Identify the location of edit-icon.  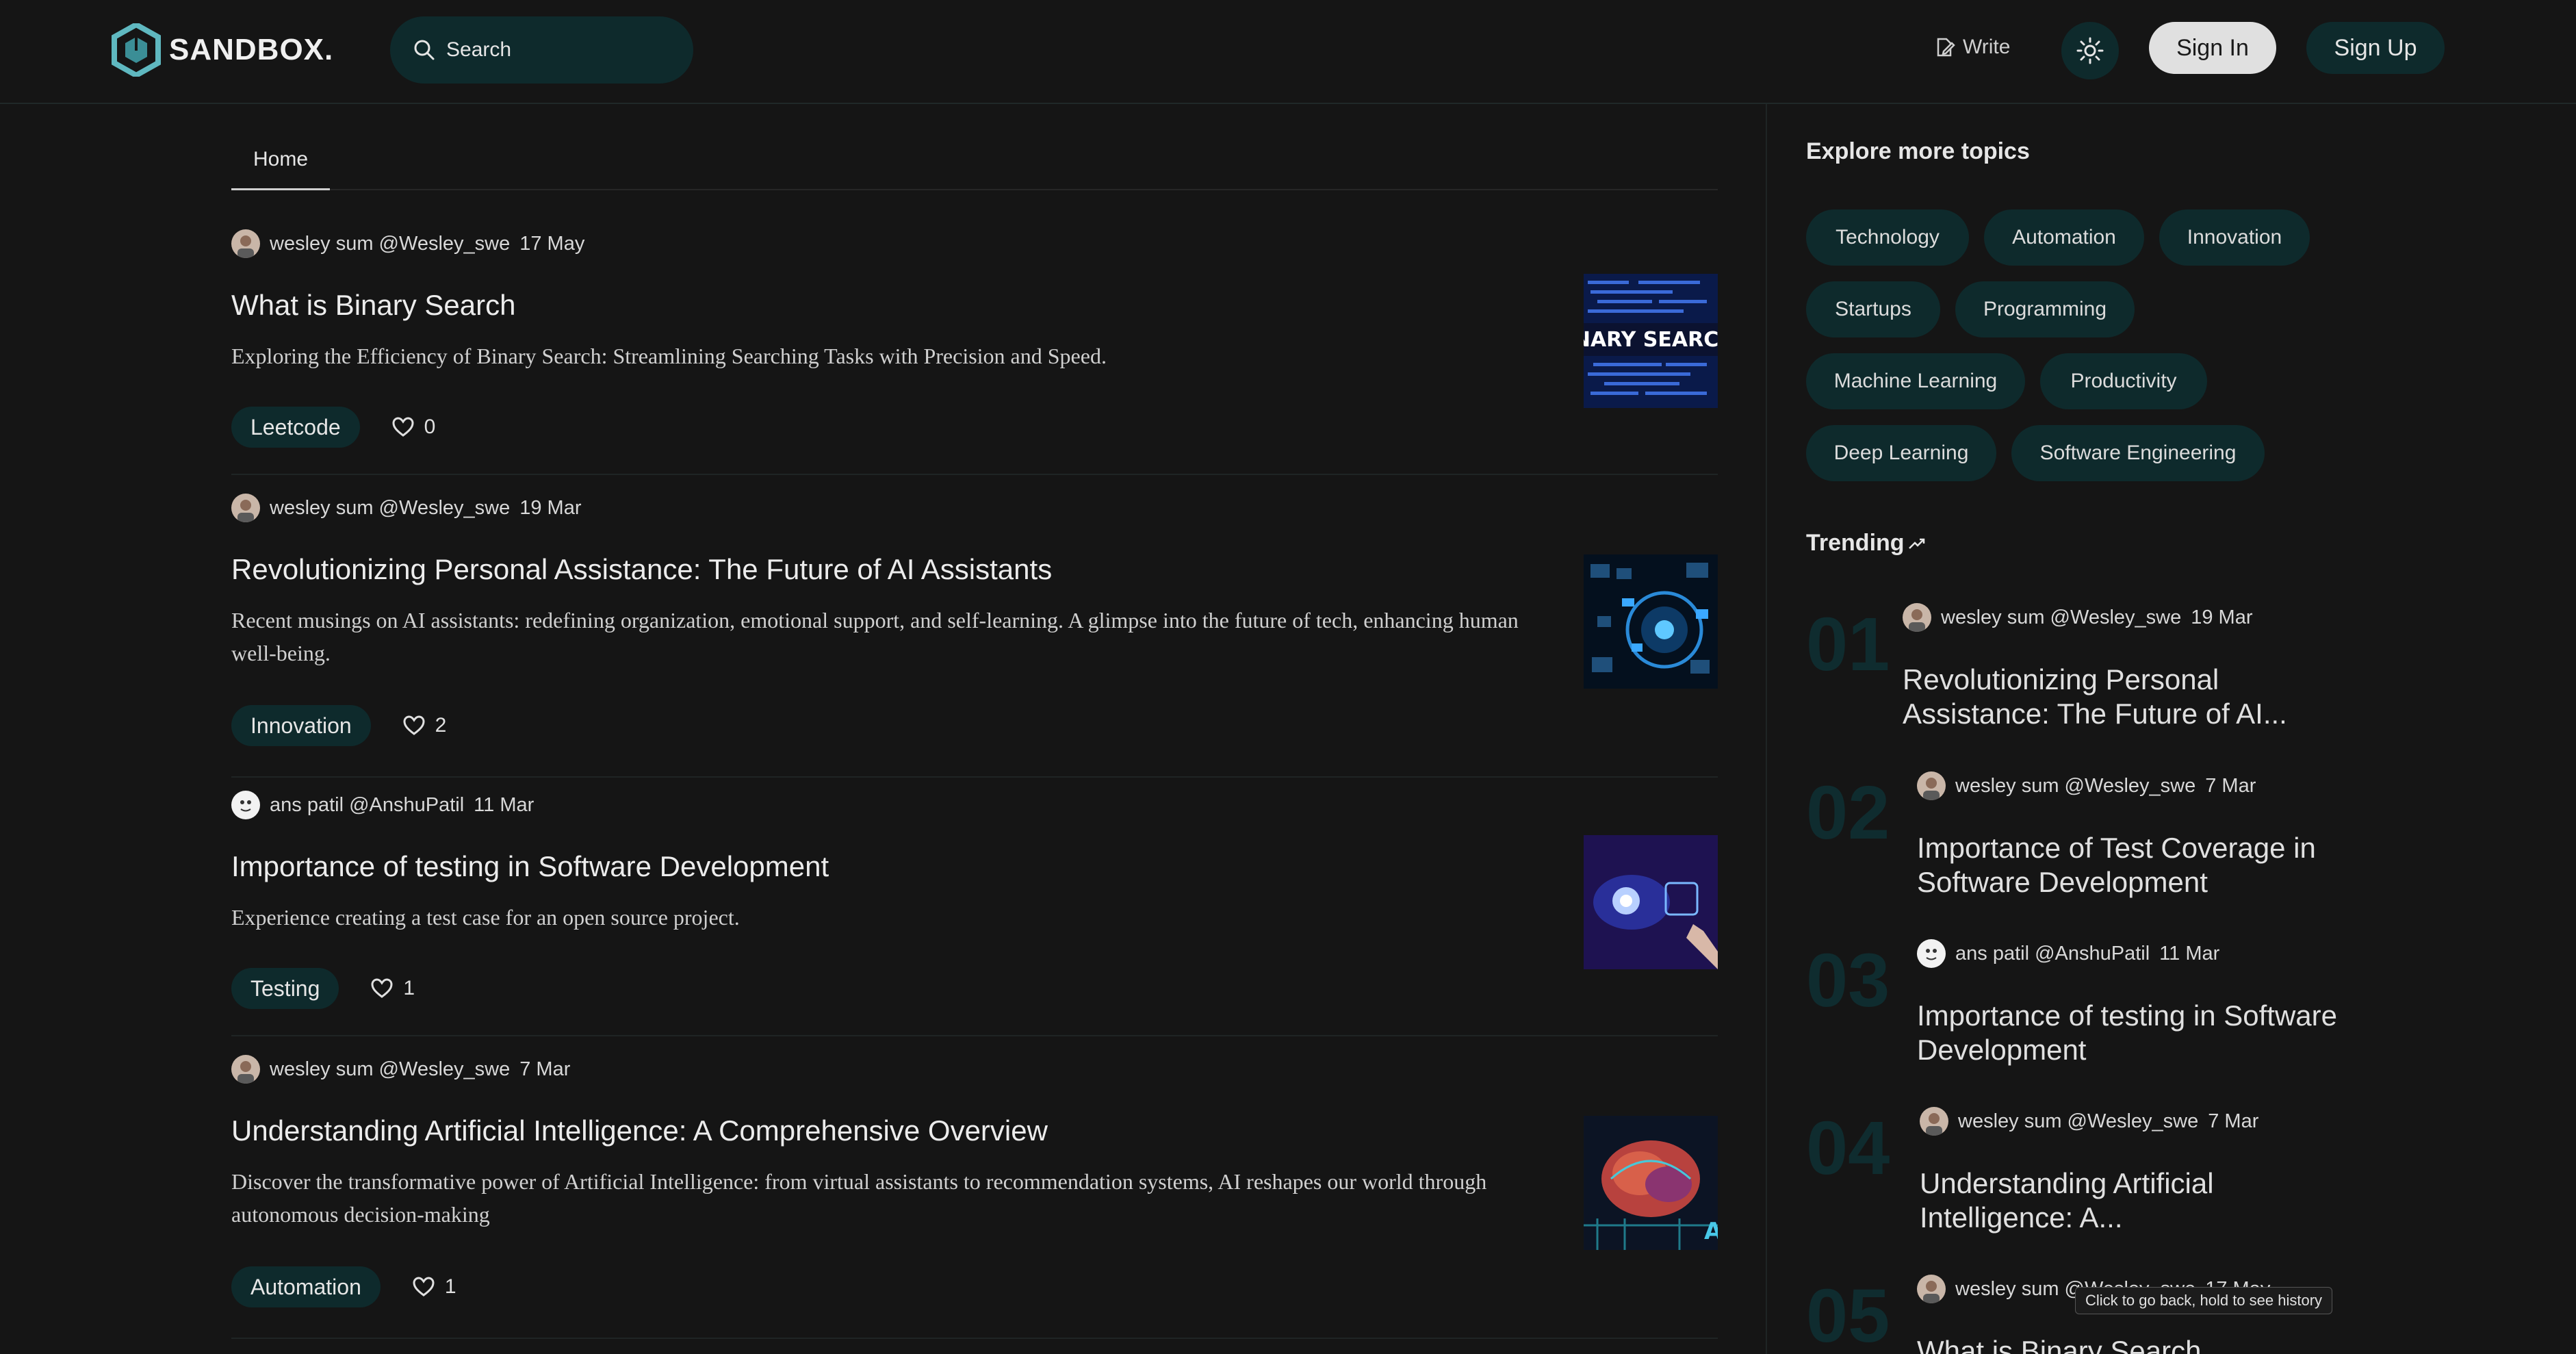
(1946, 48).